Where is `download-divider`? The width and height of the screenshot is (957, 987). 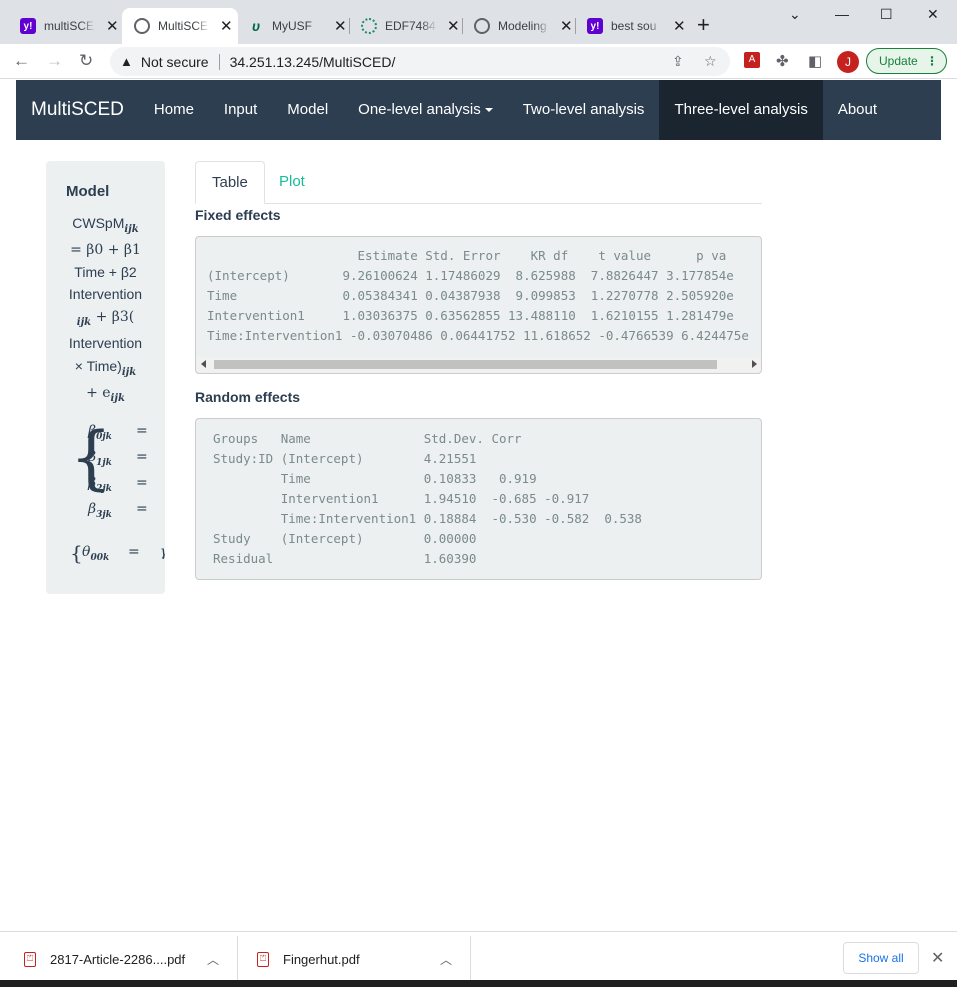 download-divider is located at coordinates (237, 959).